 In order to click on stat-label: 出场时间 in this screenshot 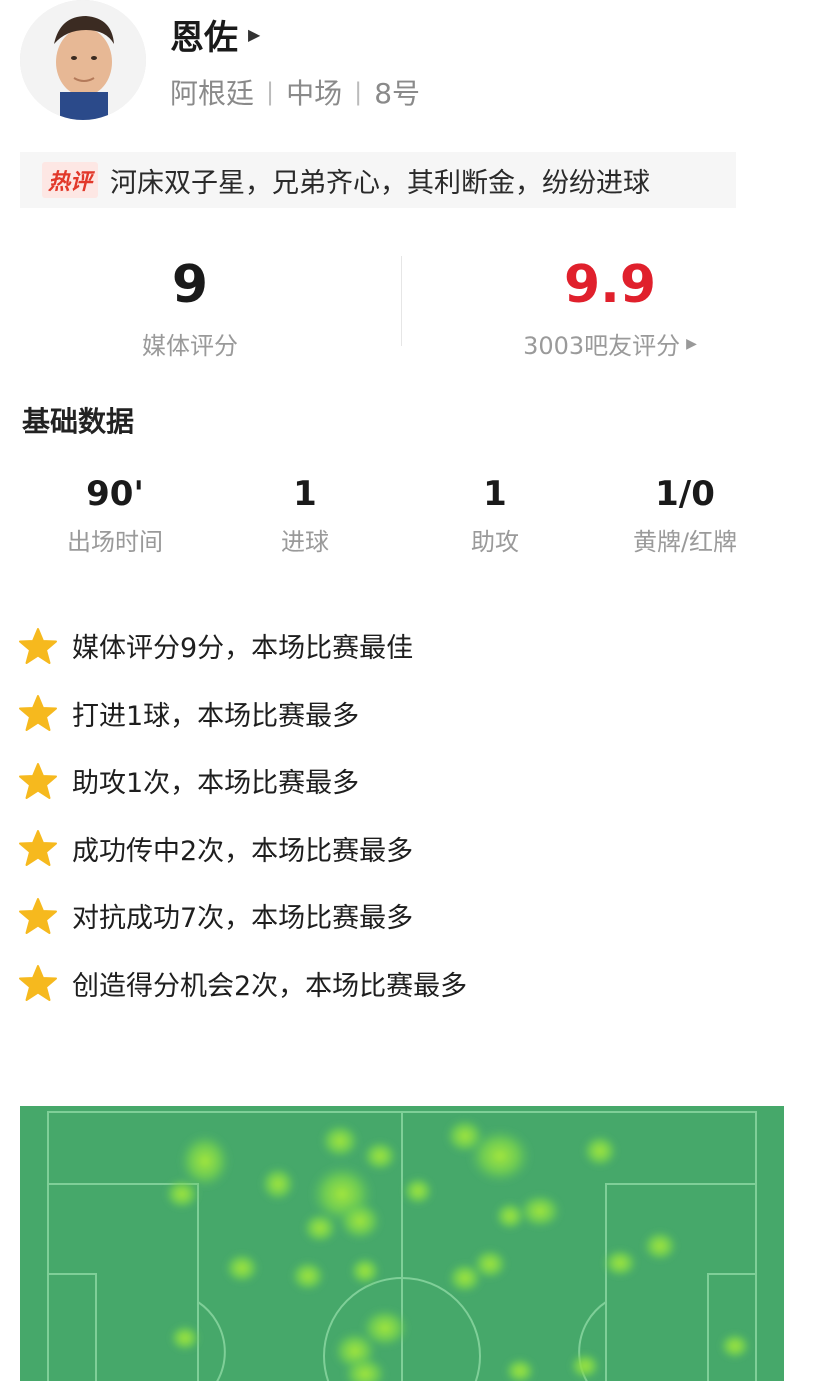, I will do `click(115, 542)`.